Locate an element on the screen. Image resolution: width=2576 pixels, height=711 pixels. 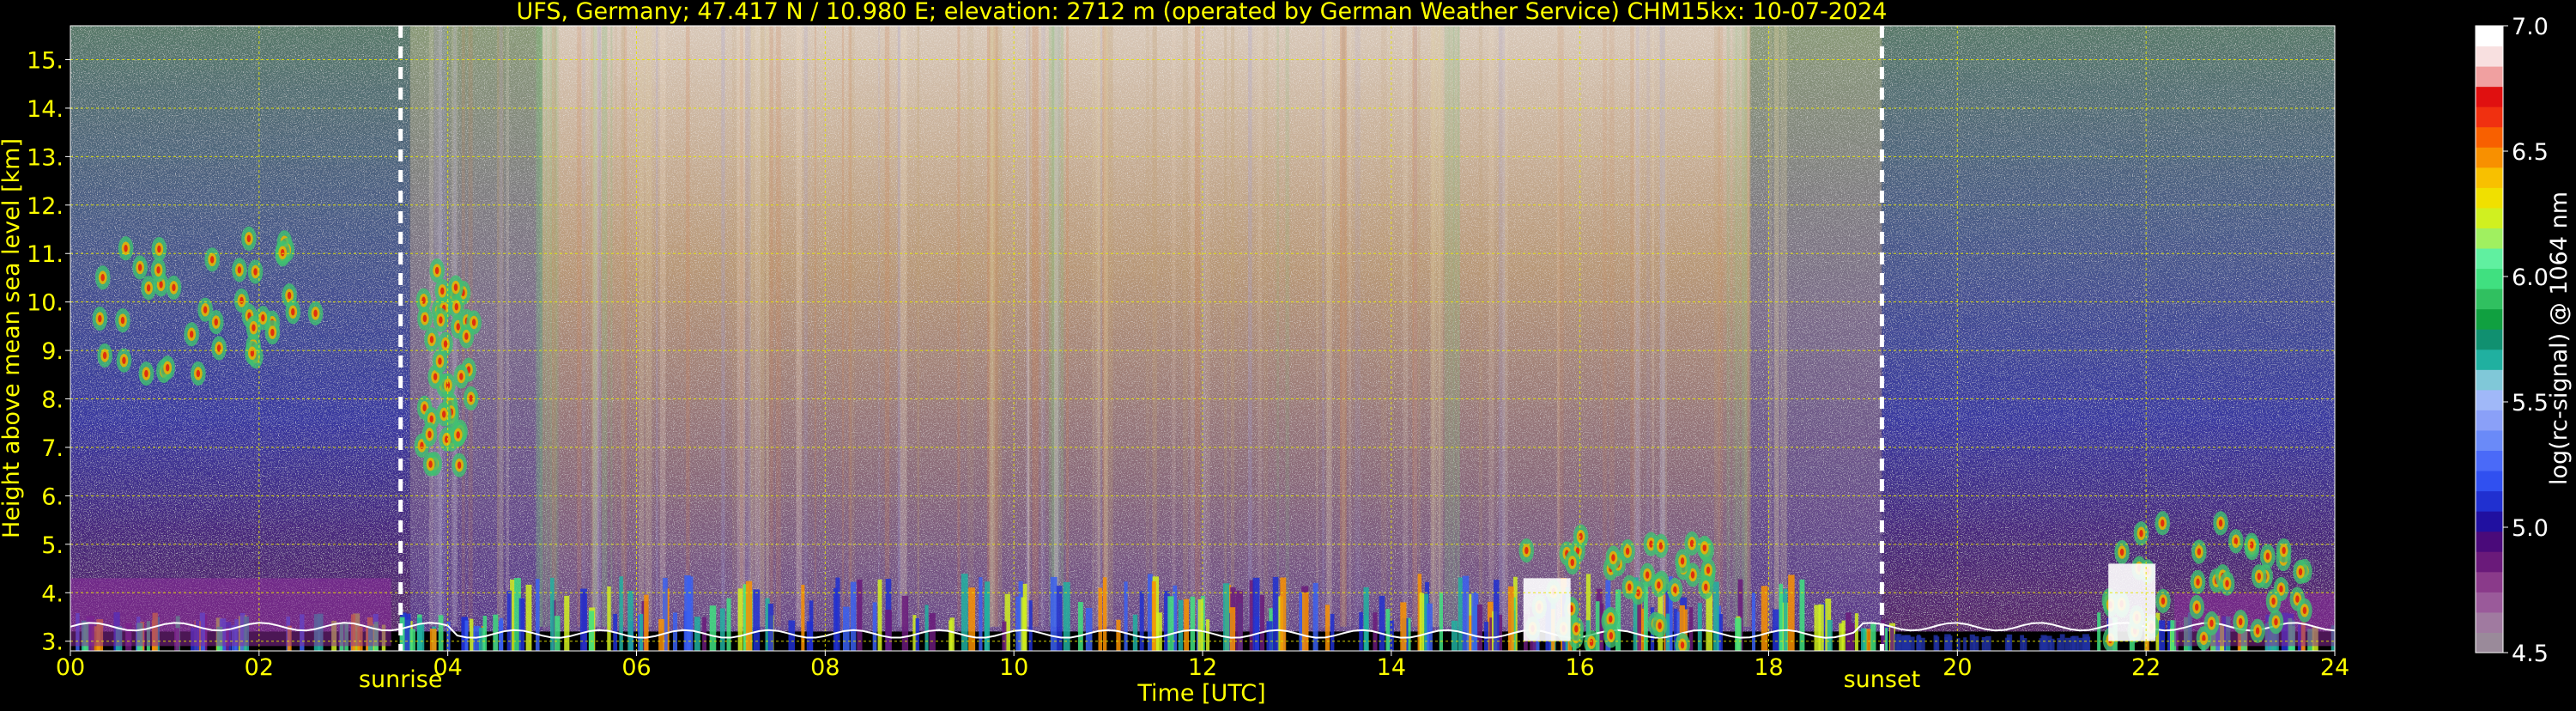
colorbar-tick-label: 4.5 is located at coordinates (2530, 654).